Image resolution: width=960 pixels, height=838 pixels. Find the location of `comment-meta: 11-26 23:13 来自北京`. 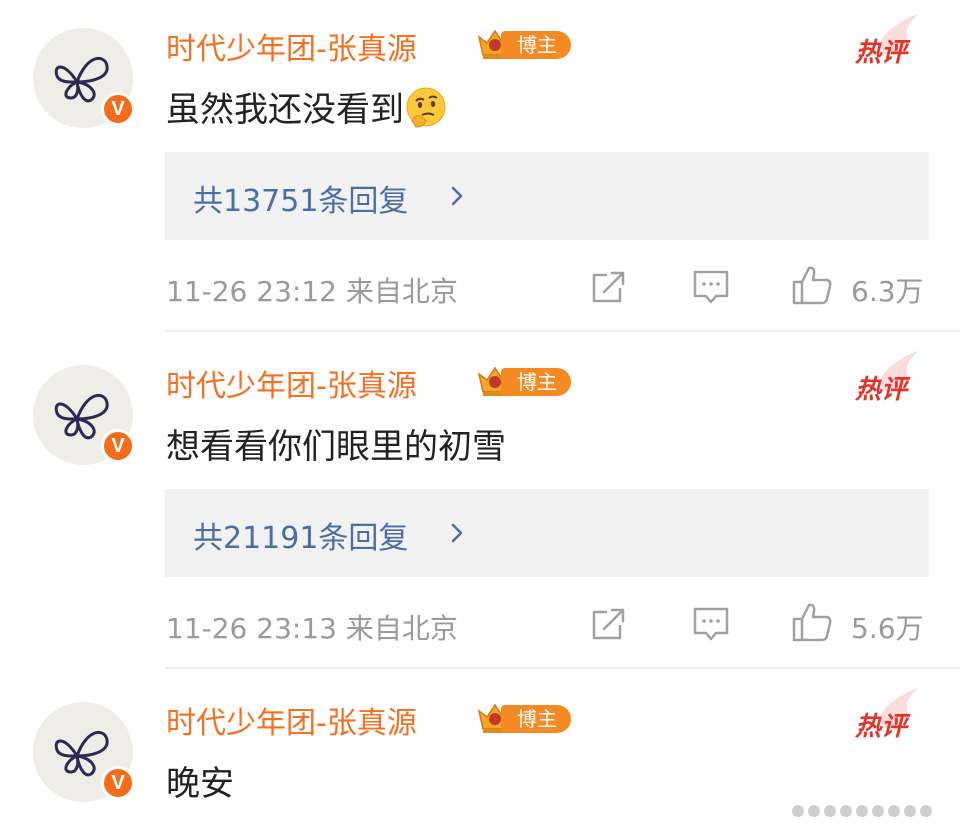

comment-meta: 11-26 23:13 来自北京 is located at coordinates (312, 627).